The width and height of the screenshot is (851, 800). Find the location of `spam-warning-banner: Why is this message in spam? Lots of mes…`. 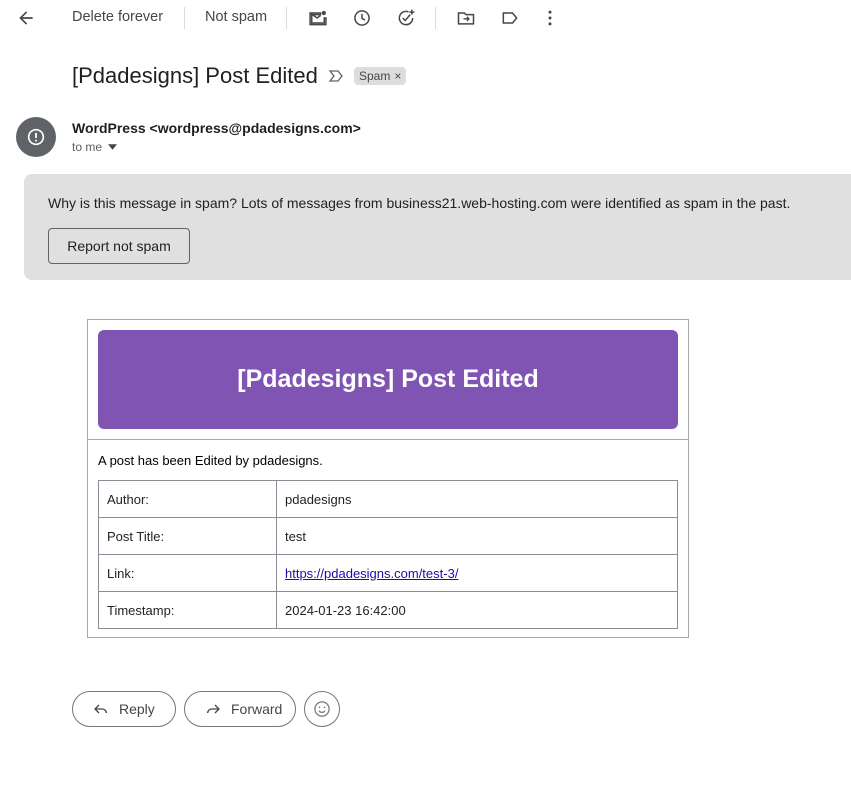

spam-warning-banner: Why is this message in spam? Lots of mes… is located at coordinates (437, 227).